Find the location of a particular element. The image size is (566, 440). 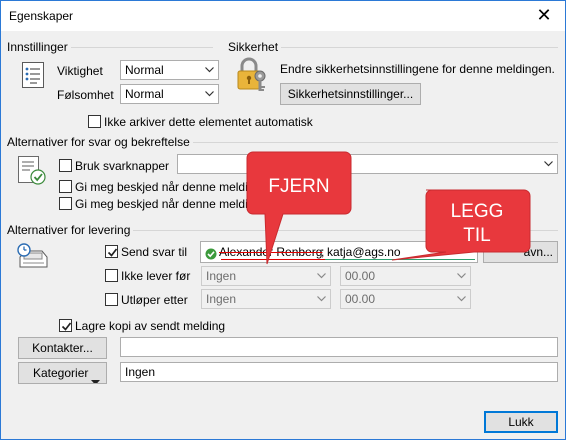

no-deliver-before-label: Ikke lever før is located at coordinates (156, 276).